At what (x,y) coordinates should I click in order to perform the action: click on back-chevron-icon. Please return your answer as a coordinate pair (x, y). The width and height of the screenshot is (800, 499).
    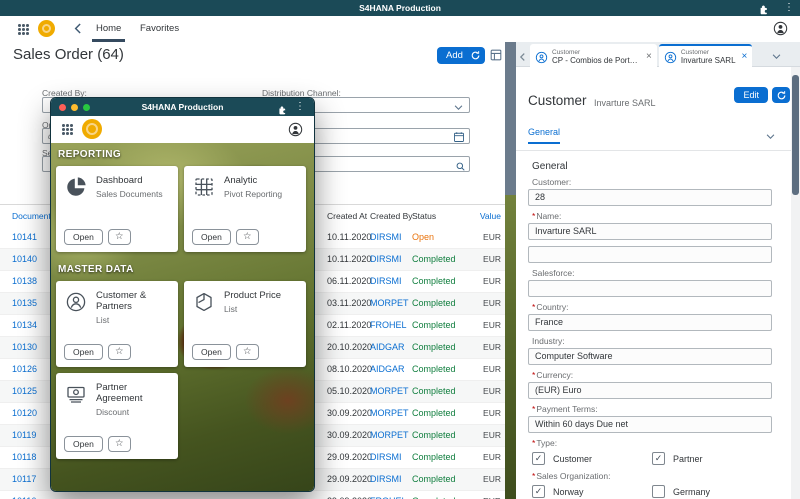
    Looking at the image, I should click on (78, 28).